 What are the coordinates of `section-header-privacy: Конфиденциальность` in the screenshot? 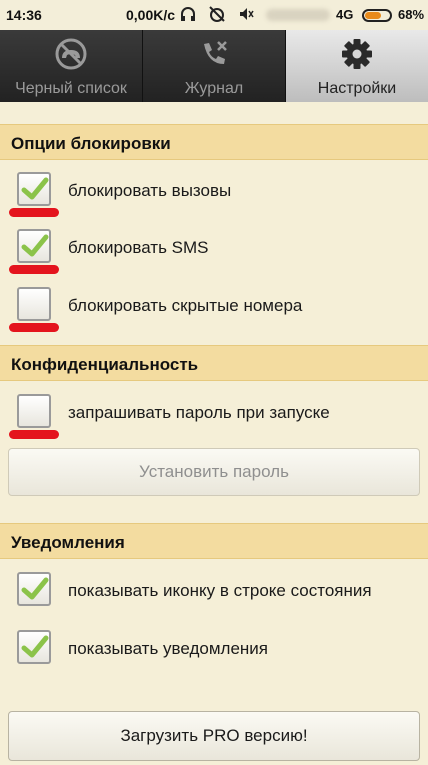 It's located at (214, 363).